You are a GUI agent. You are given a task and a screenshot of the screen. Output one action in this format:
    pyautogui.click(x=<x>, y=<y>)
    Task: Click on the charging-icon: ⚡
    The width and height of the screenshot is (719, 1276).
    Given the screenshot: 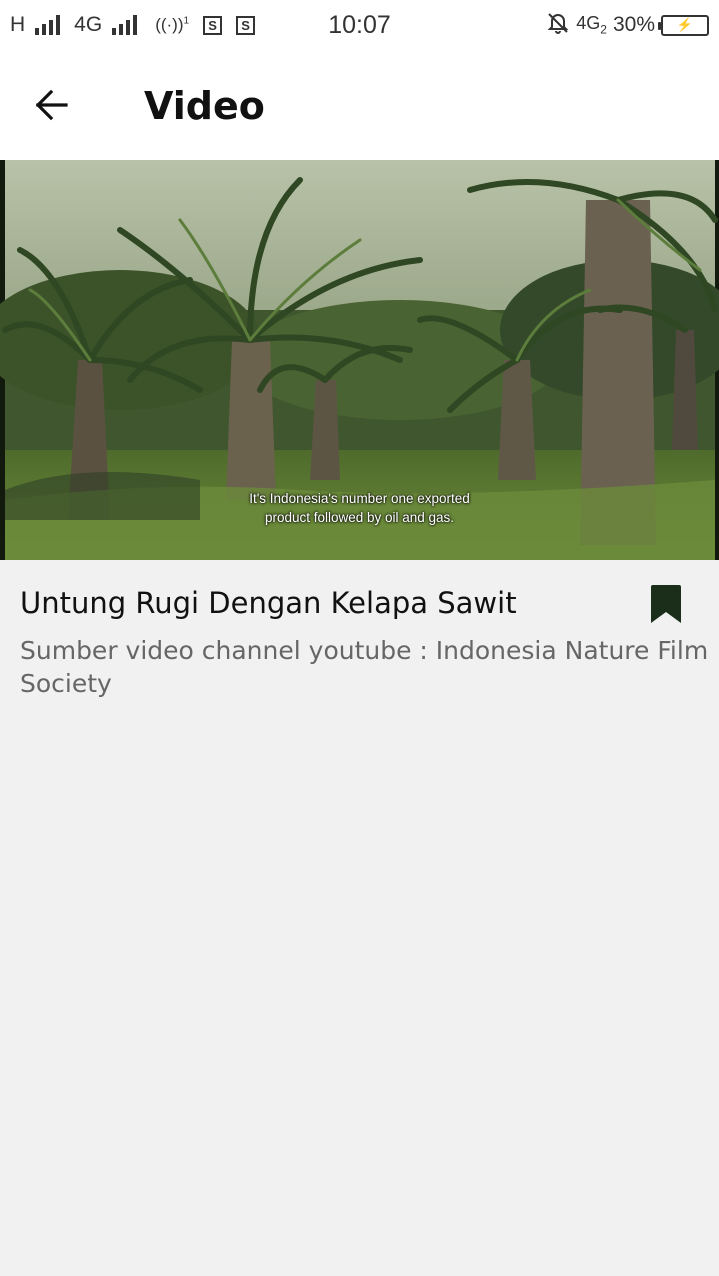 What is the action you would take?
    pyautogui.click(x=685, y=24)
    